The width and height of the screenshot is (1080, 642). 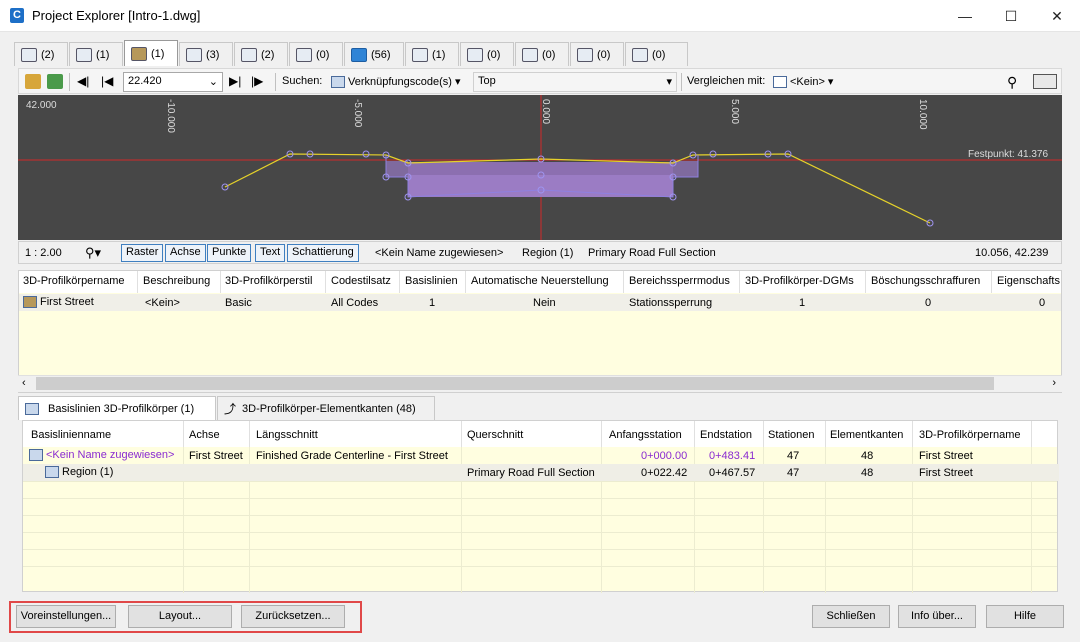 I want to click on close-button: Schließen, so click(x=851, y=616).